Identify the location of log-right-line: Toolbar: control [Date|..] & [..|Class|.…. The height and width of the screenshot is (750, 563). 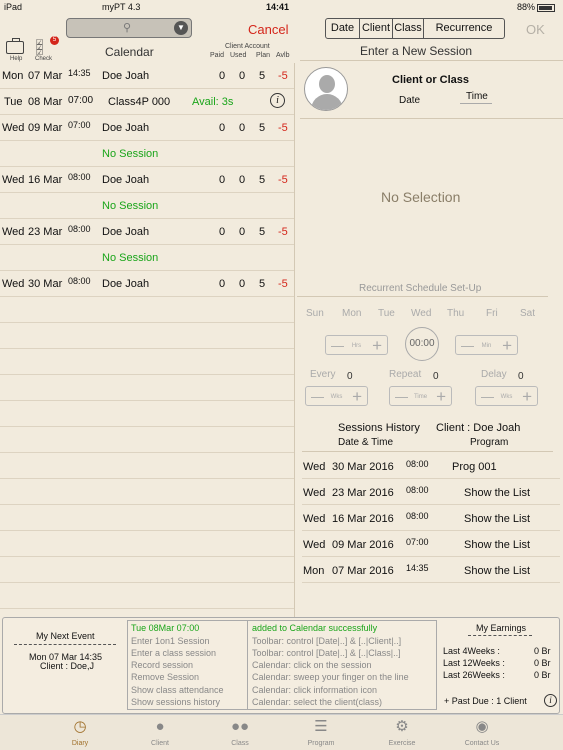
(326, 653).